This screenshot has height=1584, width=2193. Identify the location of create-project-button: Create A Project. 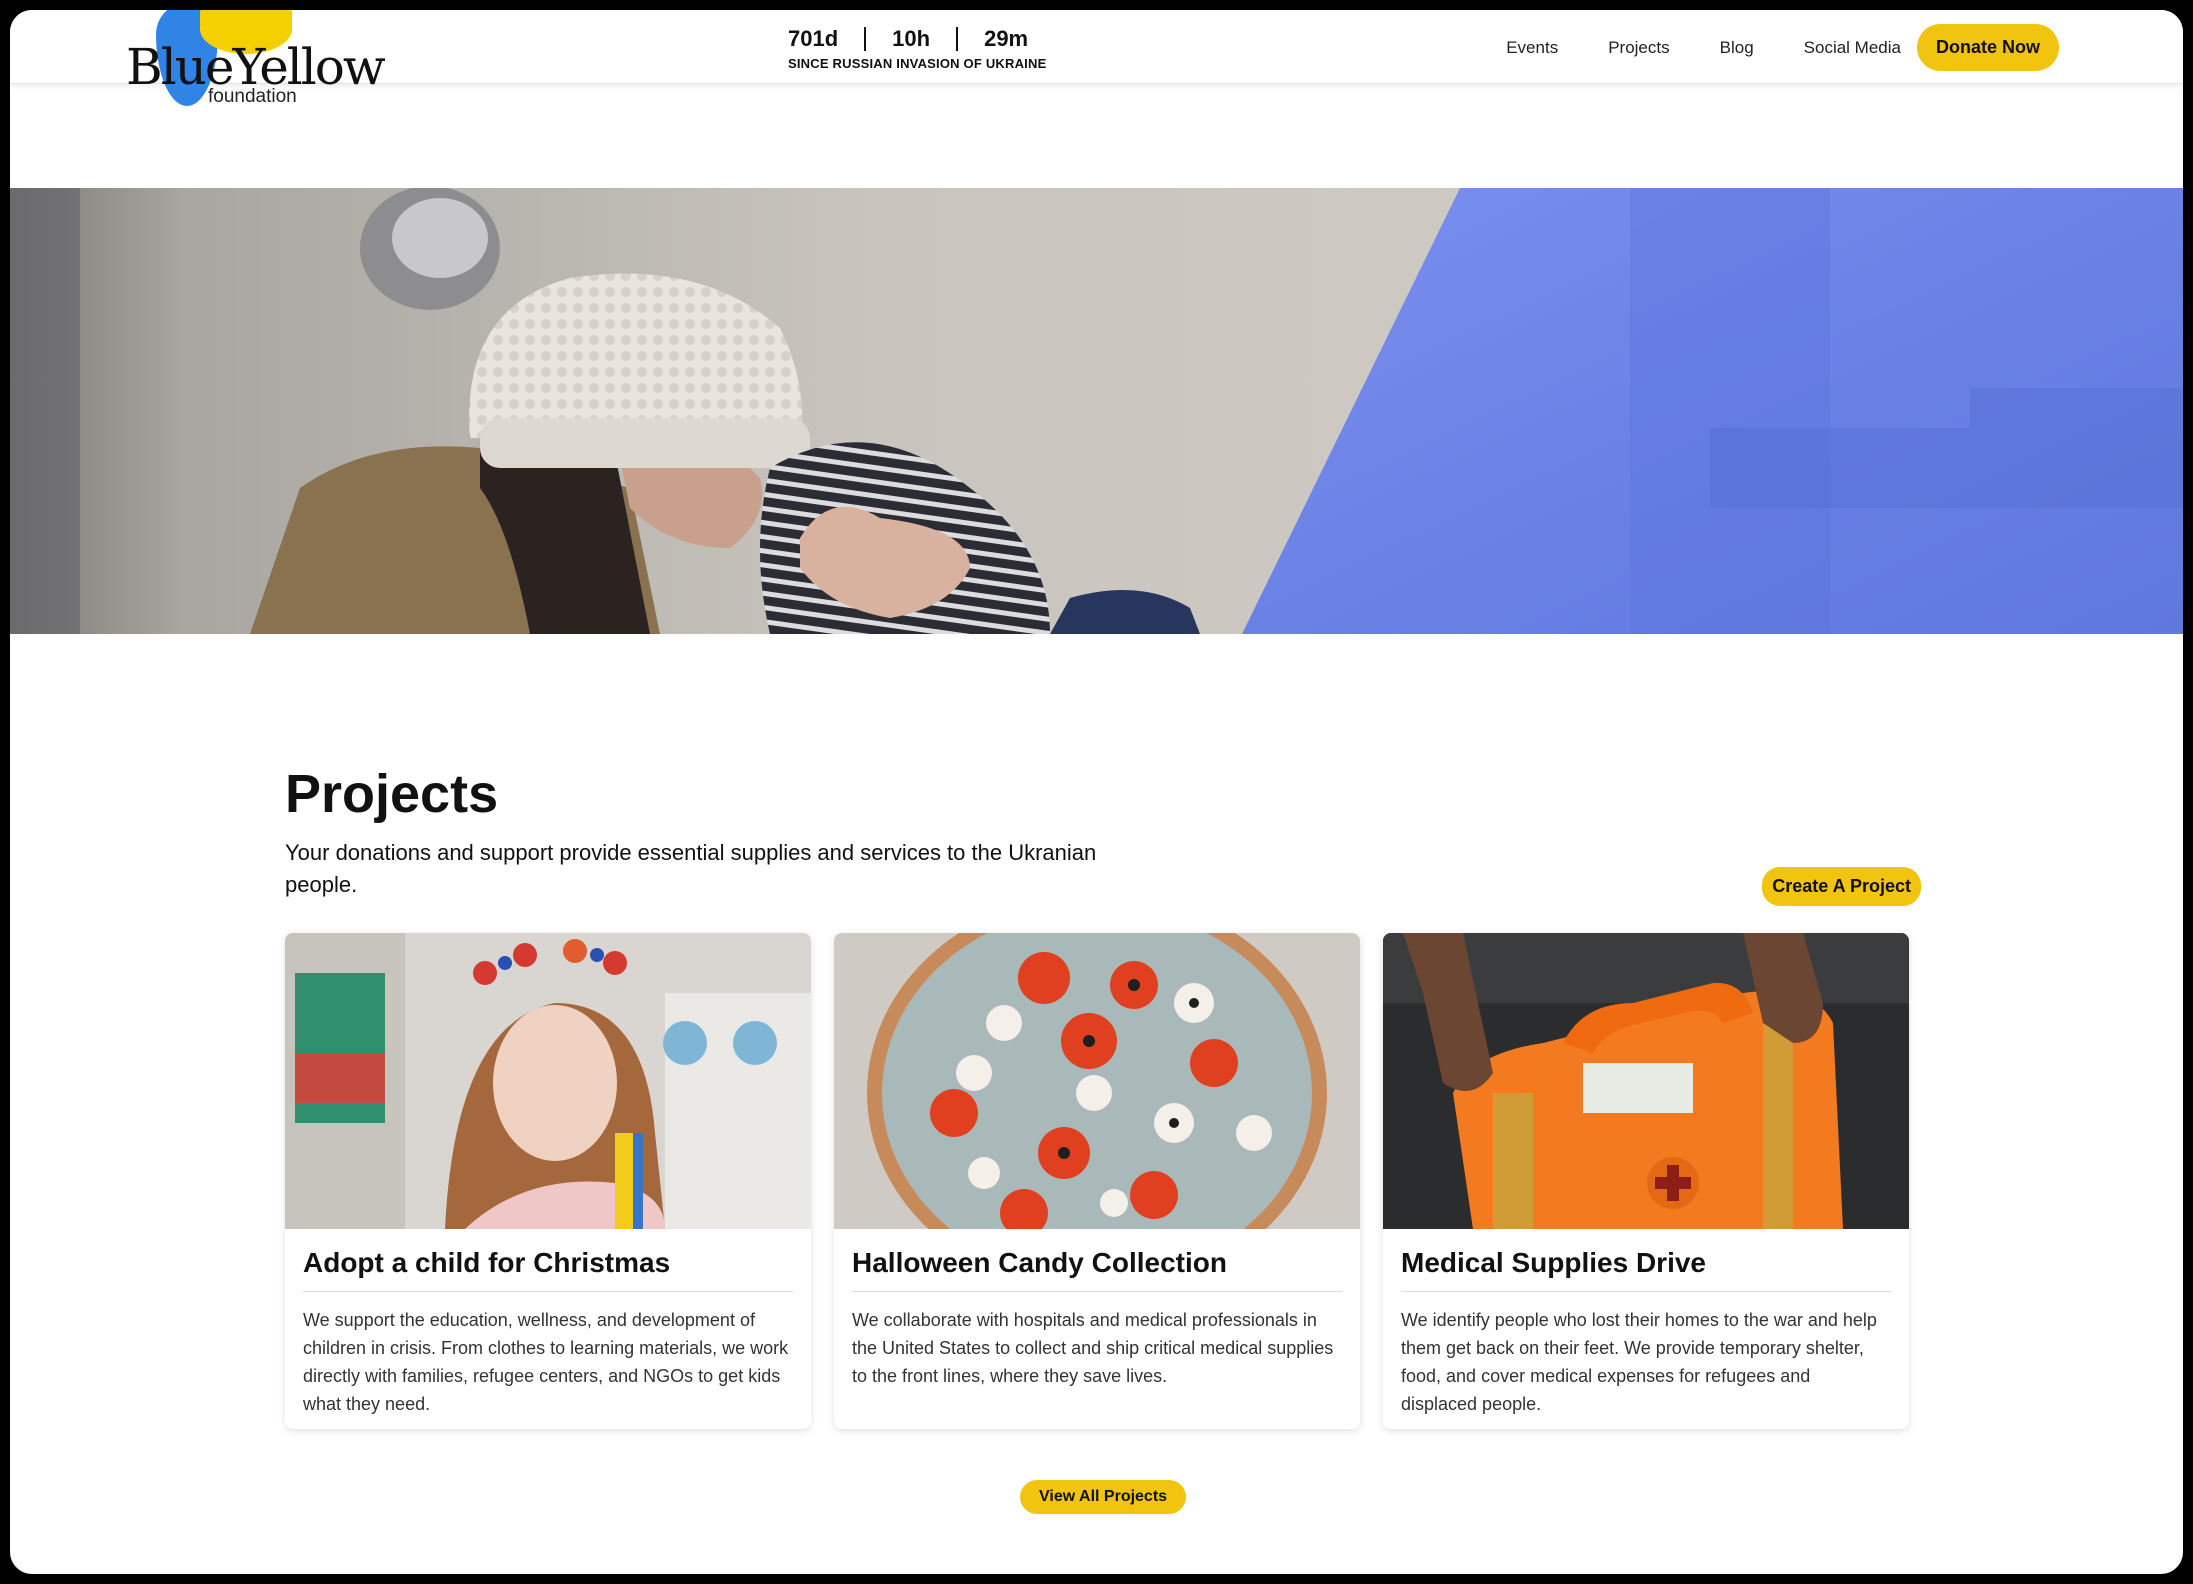
(1841, 886).